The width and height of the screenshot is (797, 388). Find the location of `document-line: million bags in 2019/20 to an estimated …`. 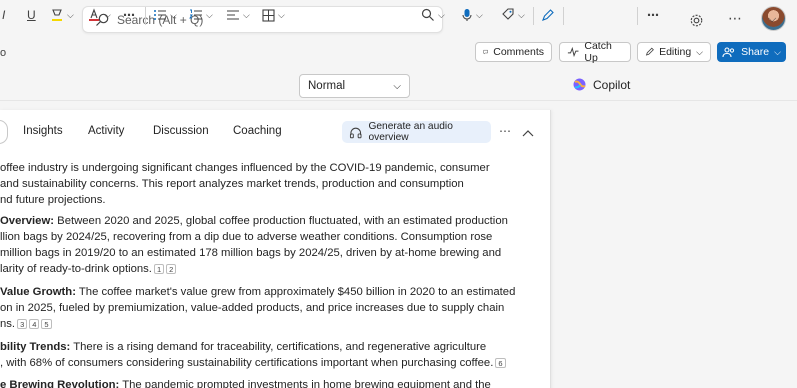

document-line: million bags in 2019/20 to an estimated … is located at coordinates (250, 253).